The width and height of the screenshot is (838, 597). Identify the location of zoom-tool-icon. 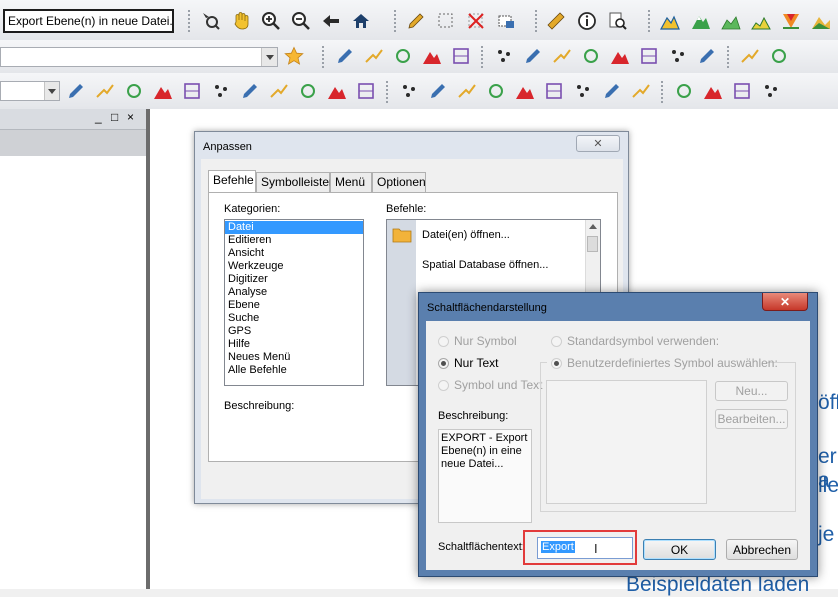
(211, 21).